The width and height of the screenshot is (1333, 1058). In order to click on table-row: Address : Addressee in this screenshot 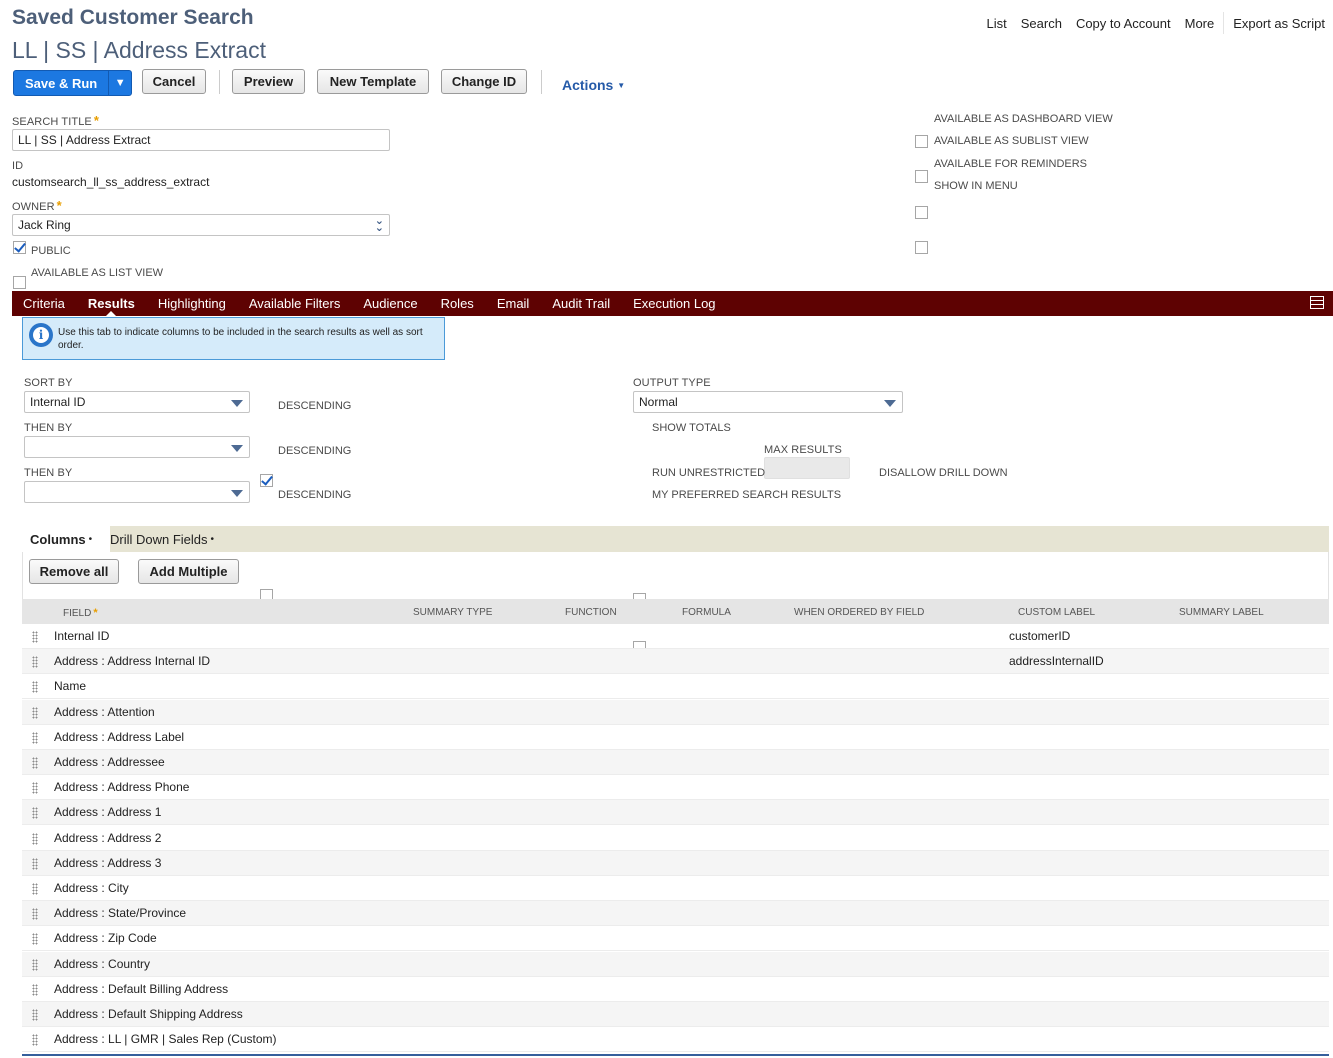, I will do `click(675, 762)`.